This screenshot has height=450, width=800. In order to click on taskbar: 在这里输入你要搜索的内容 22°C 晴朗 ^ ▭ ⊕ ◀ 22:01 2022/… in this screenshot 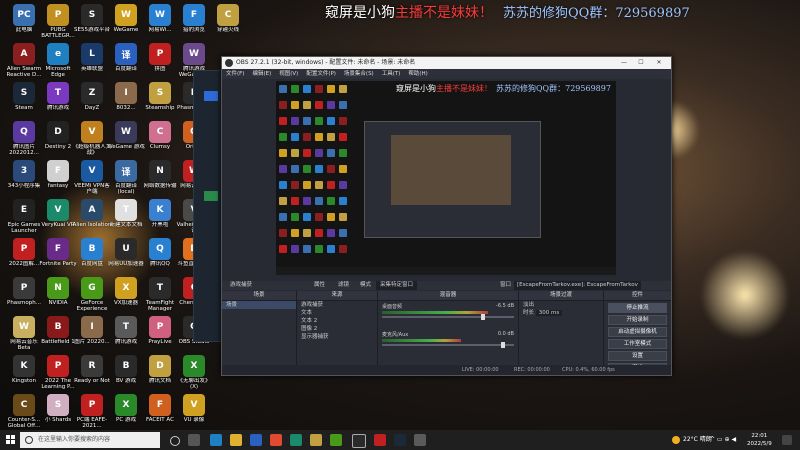, I will do `click(400, 440)`.